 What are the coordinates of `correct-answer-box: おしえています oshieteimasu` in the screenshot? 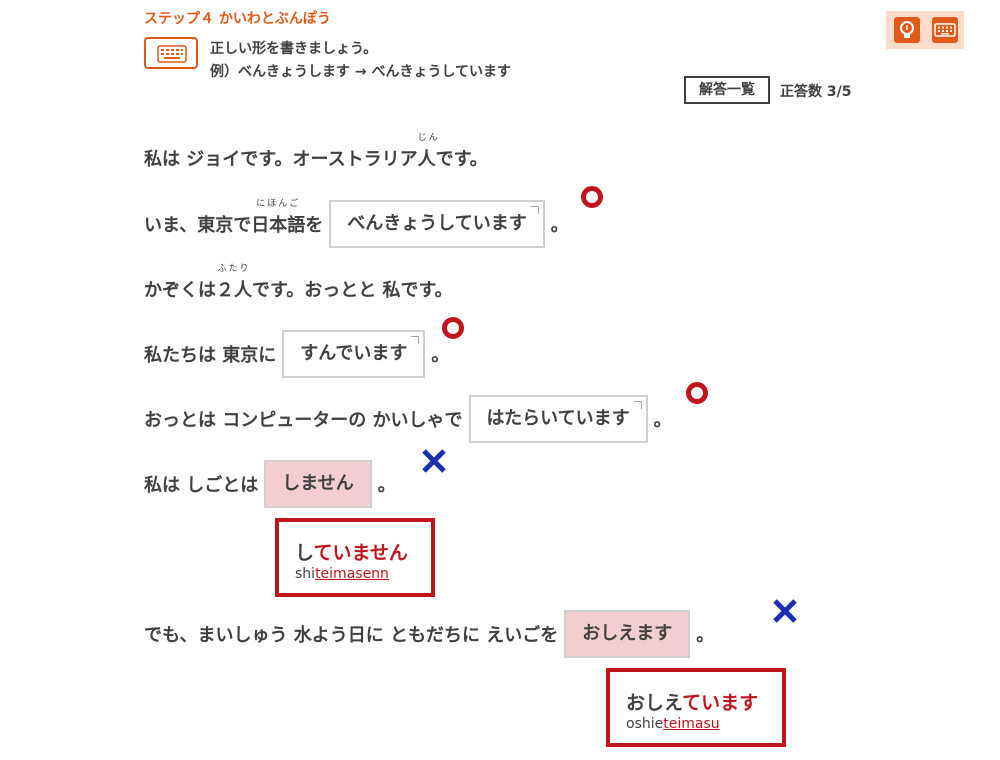 It's located at (696, 707).